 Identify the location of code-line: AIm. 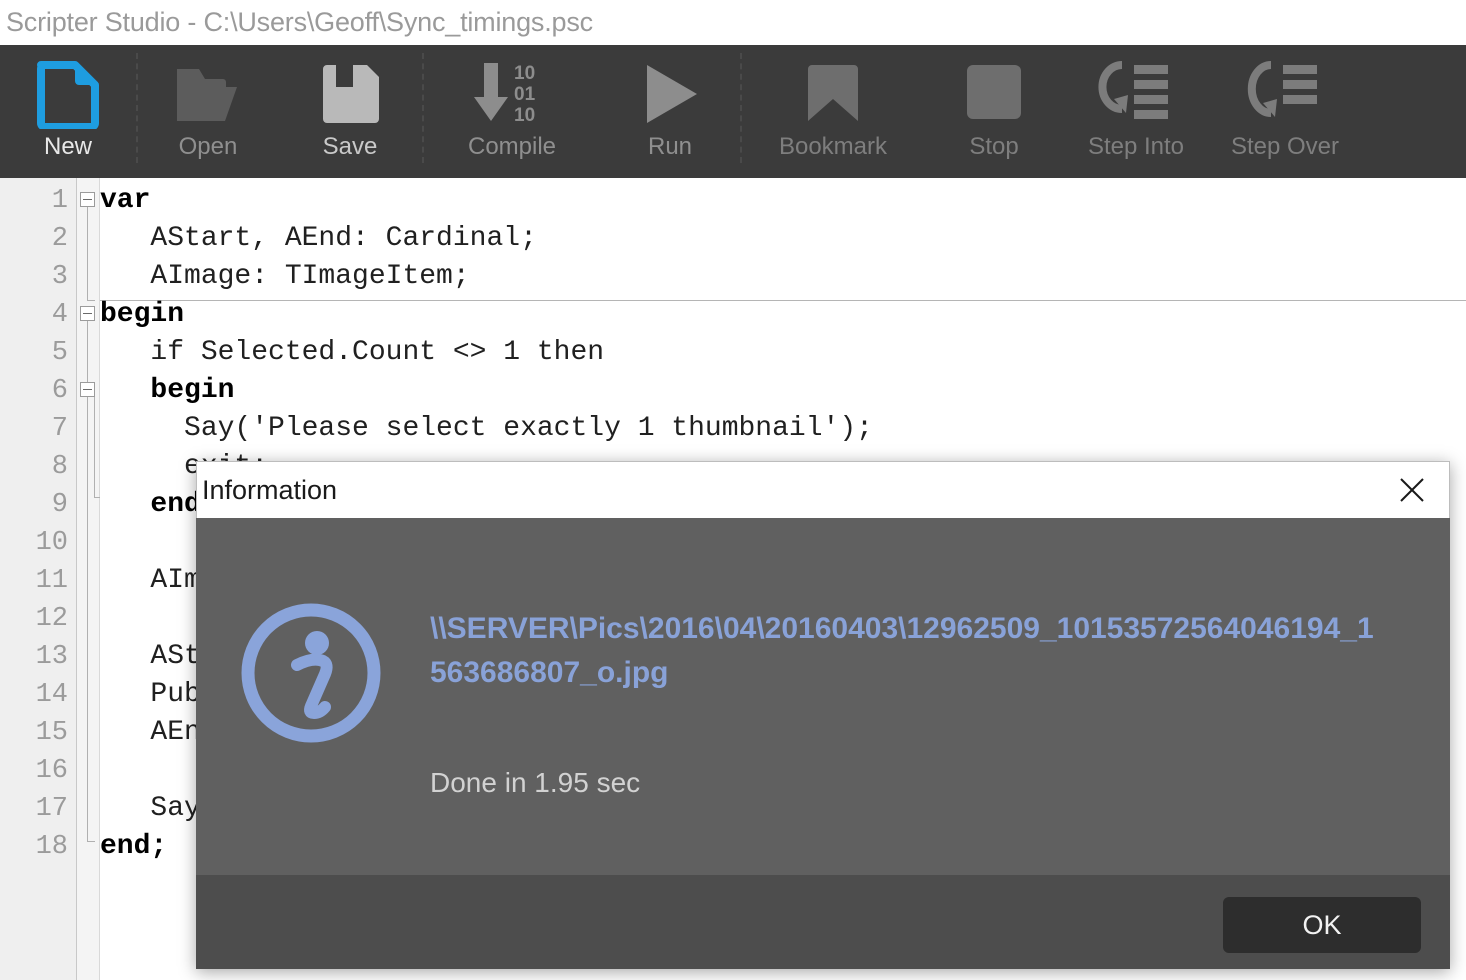
(150, 580).